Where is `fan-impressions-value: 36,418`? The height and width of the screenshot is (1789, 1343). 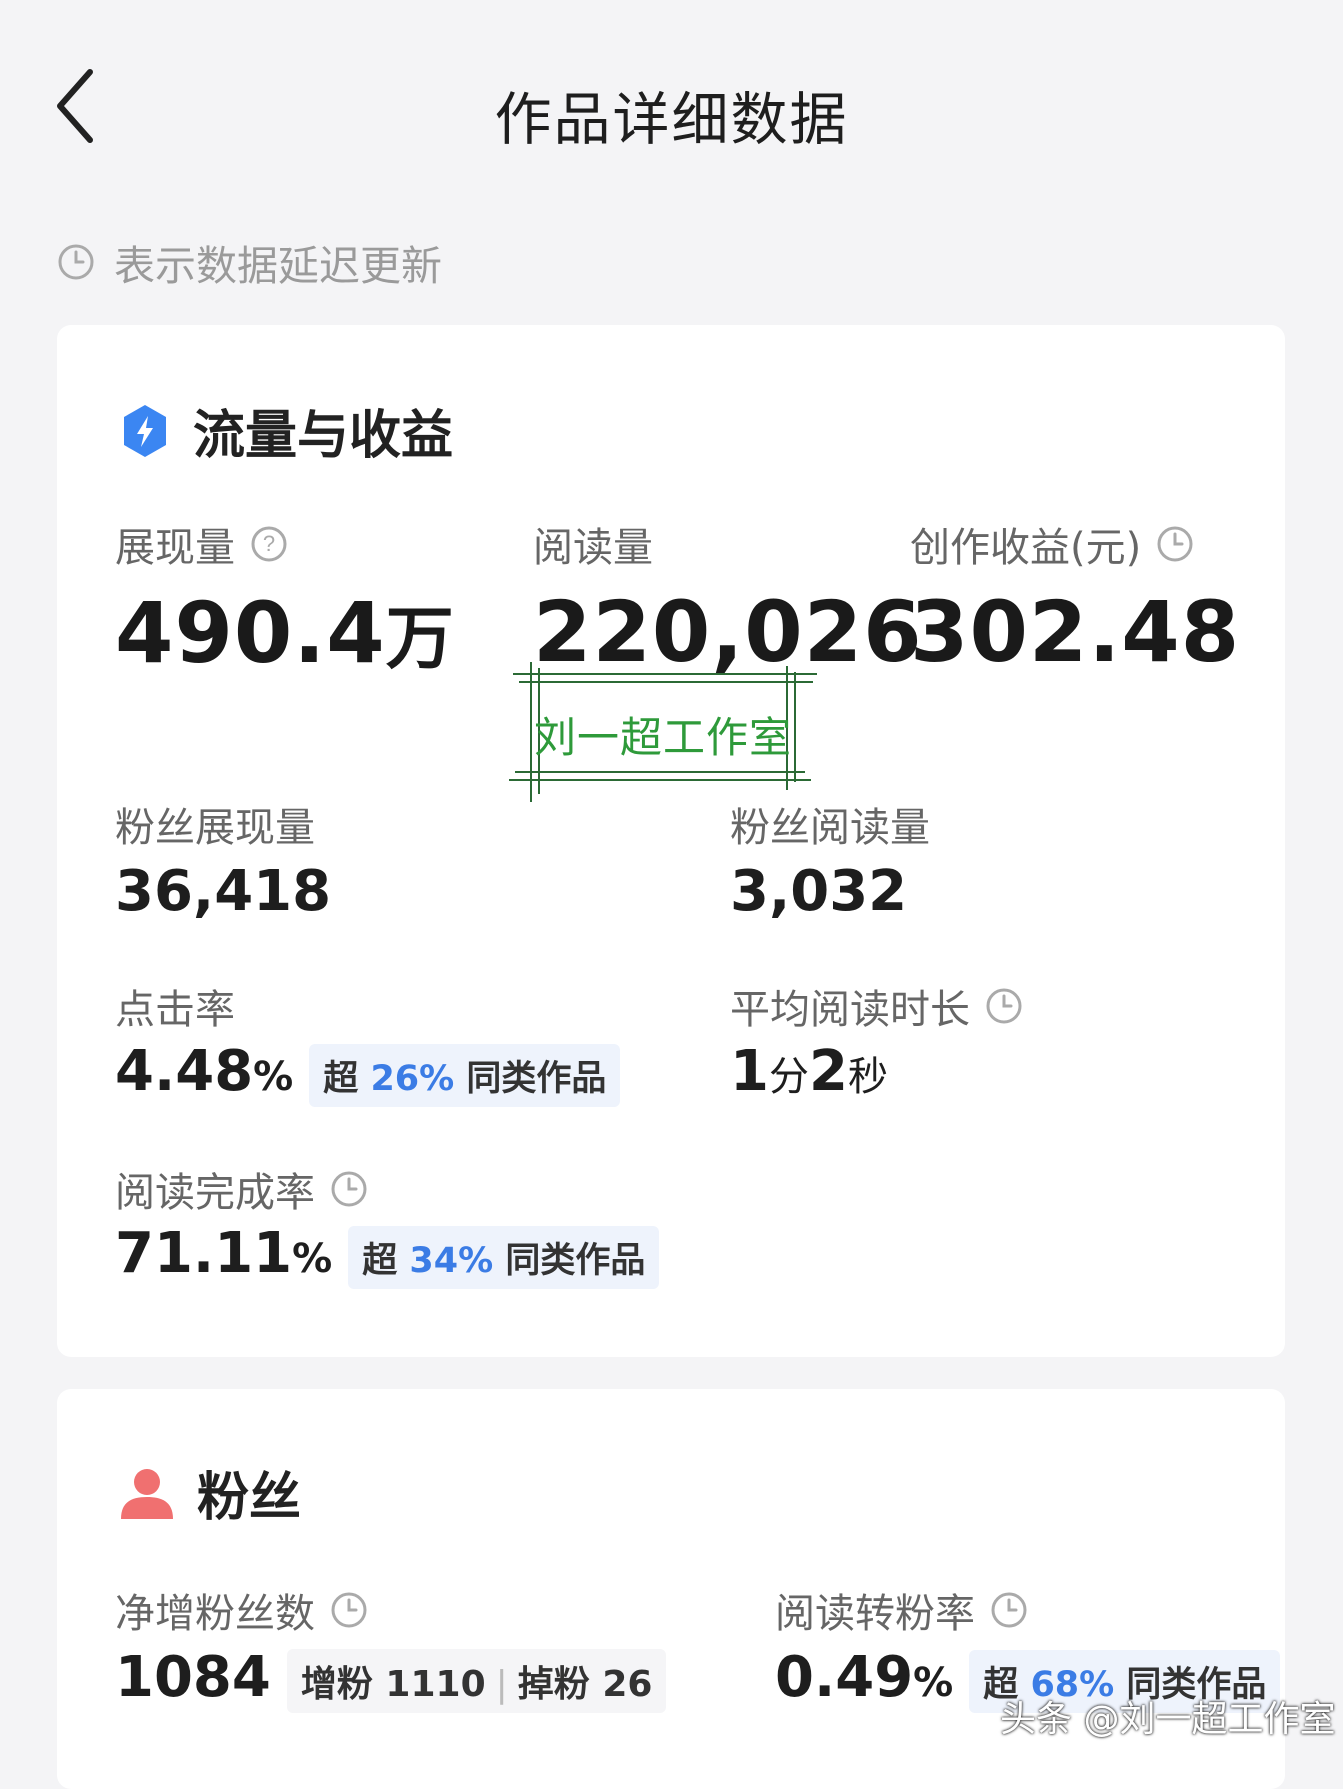 fan-impressions-value: 36,418 is located at coordinates (223, 891).